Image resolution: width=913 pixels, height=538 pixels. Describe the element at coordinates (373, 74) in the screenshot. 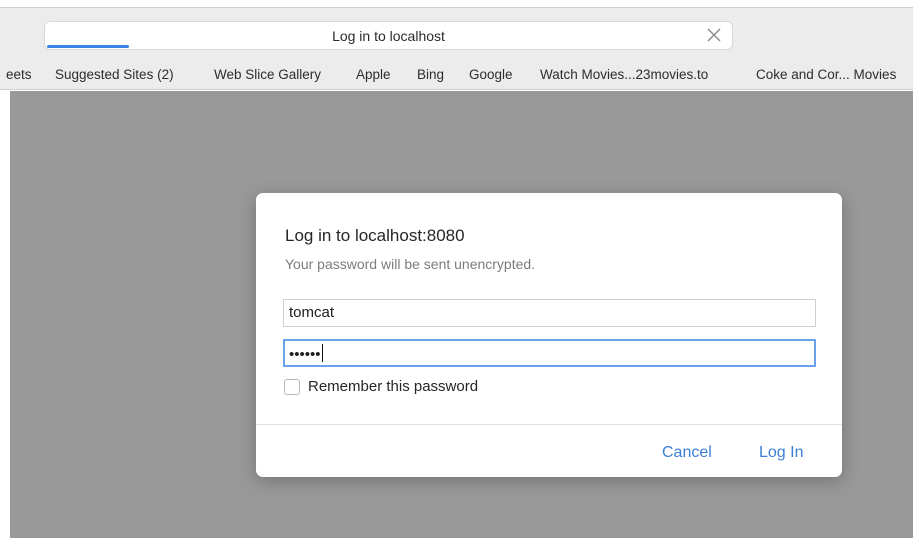

I see `bookmark-item: Apple` at that location.